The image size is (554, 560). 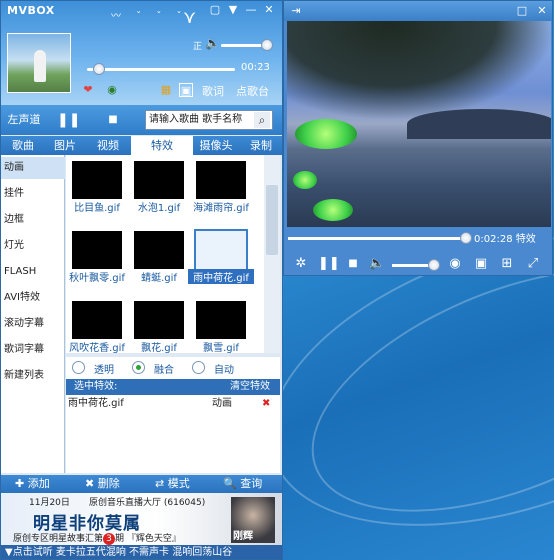 What do you see at coordinates (78, 367) in the screenshot?
I see `radio-transparent` at bounding box center [78, 367].